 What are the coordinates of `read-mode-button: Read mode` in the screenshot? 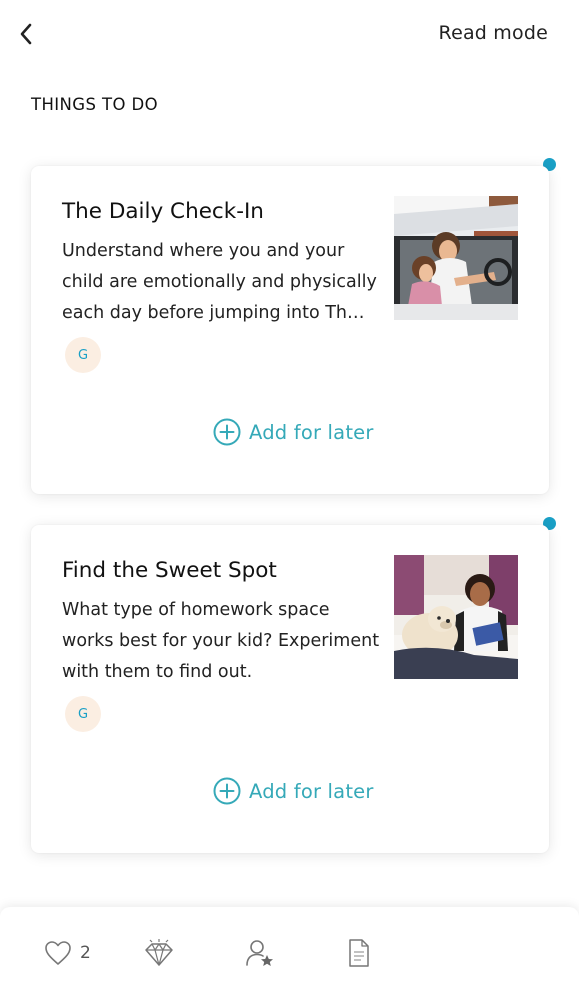 It's located at (493, 33).